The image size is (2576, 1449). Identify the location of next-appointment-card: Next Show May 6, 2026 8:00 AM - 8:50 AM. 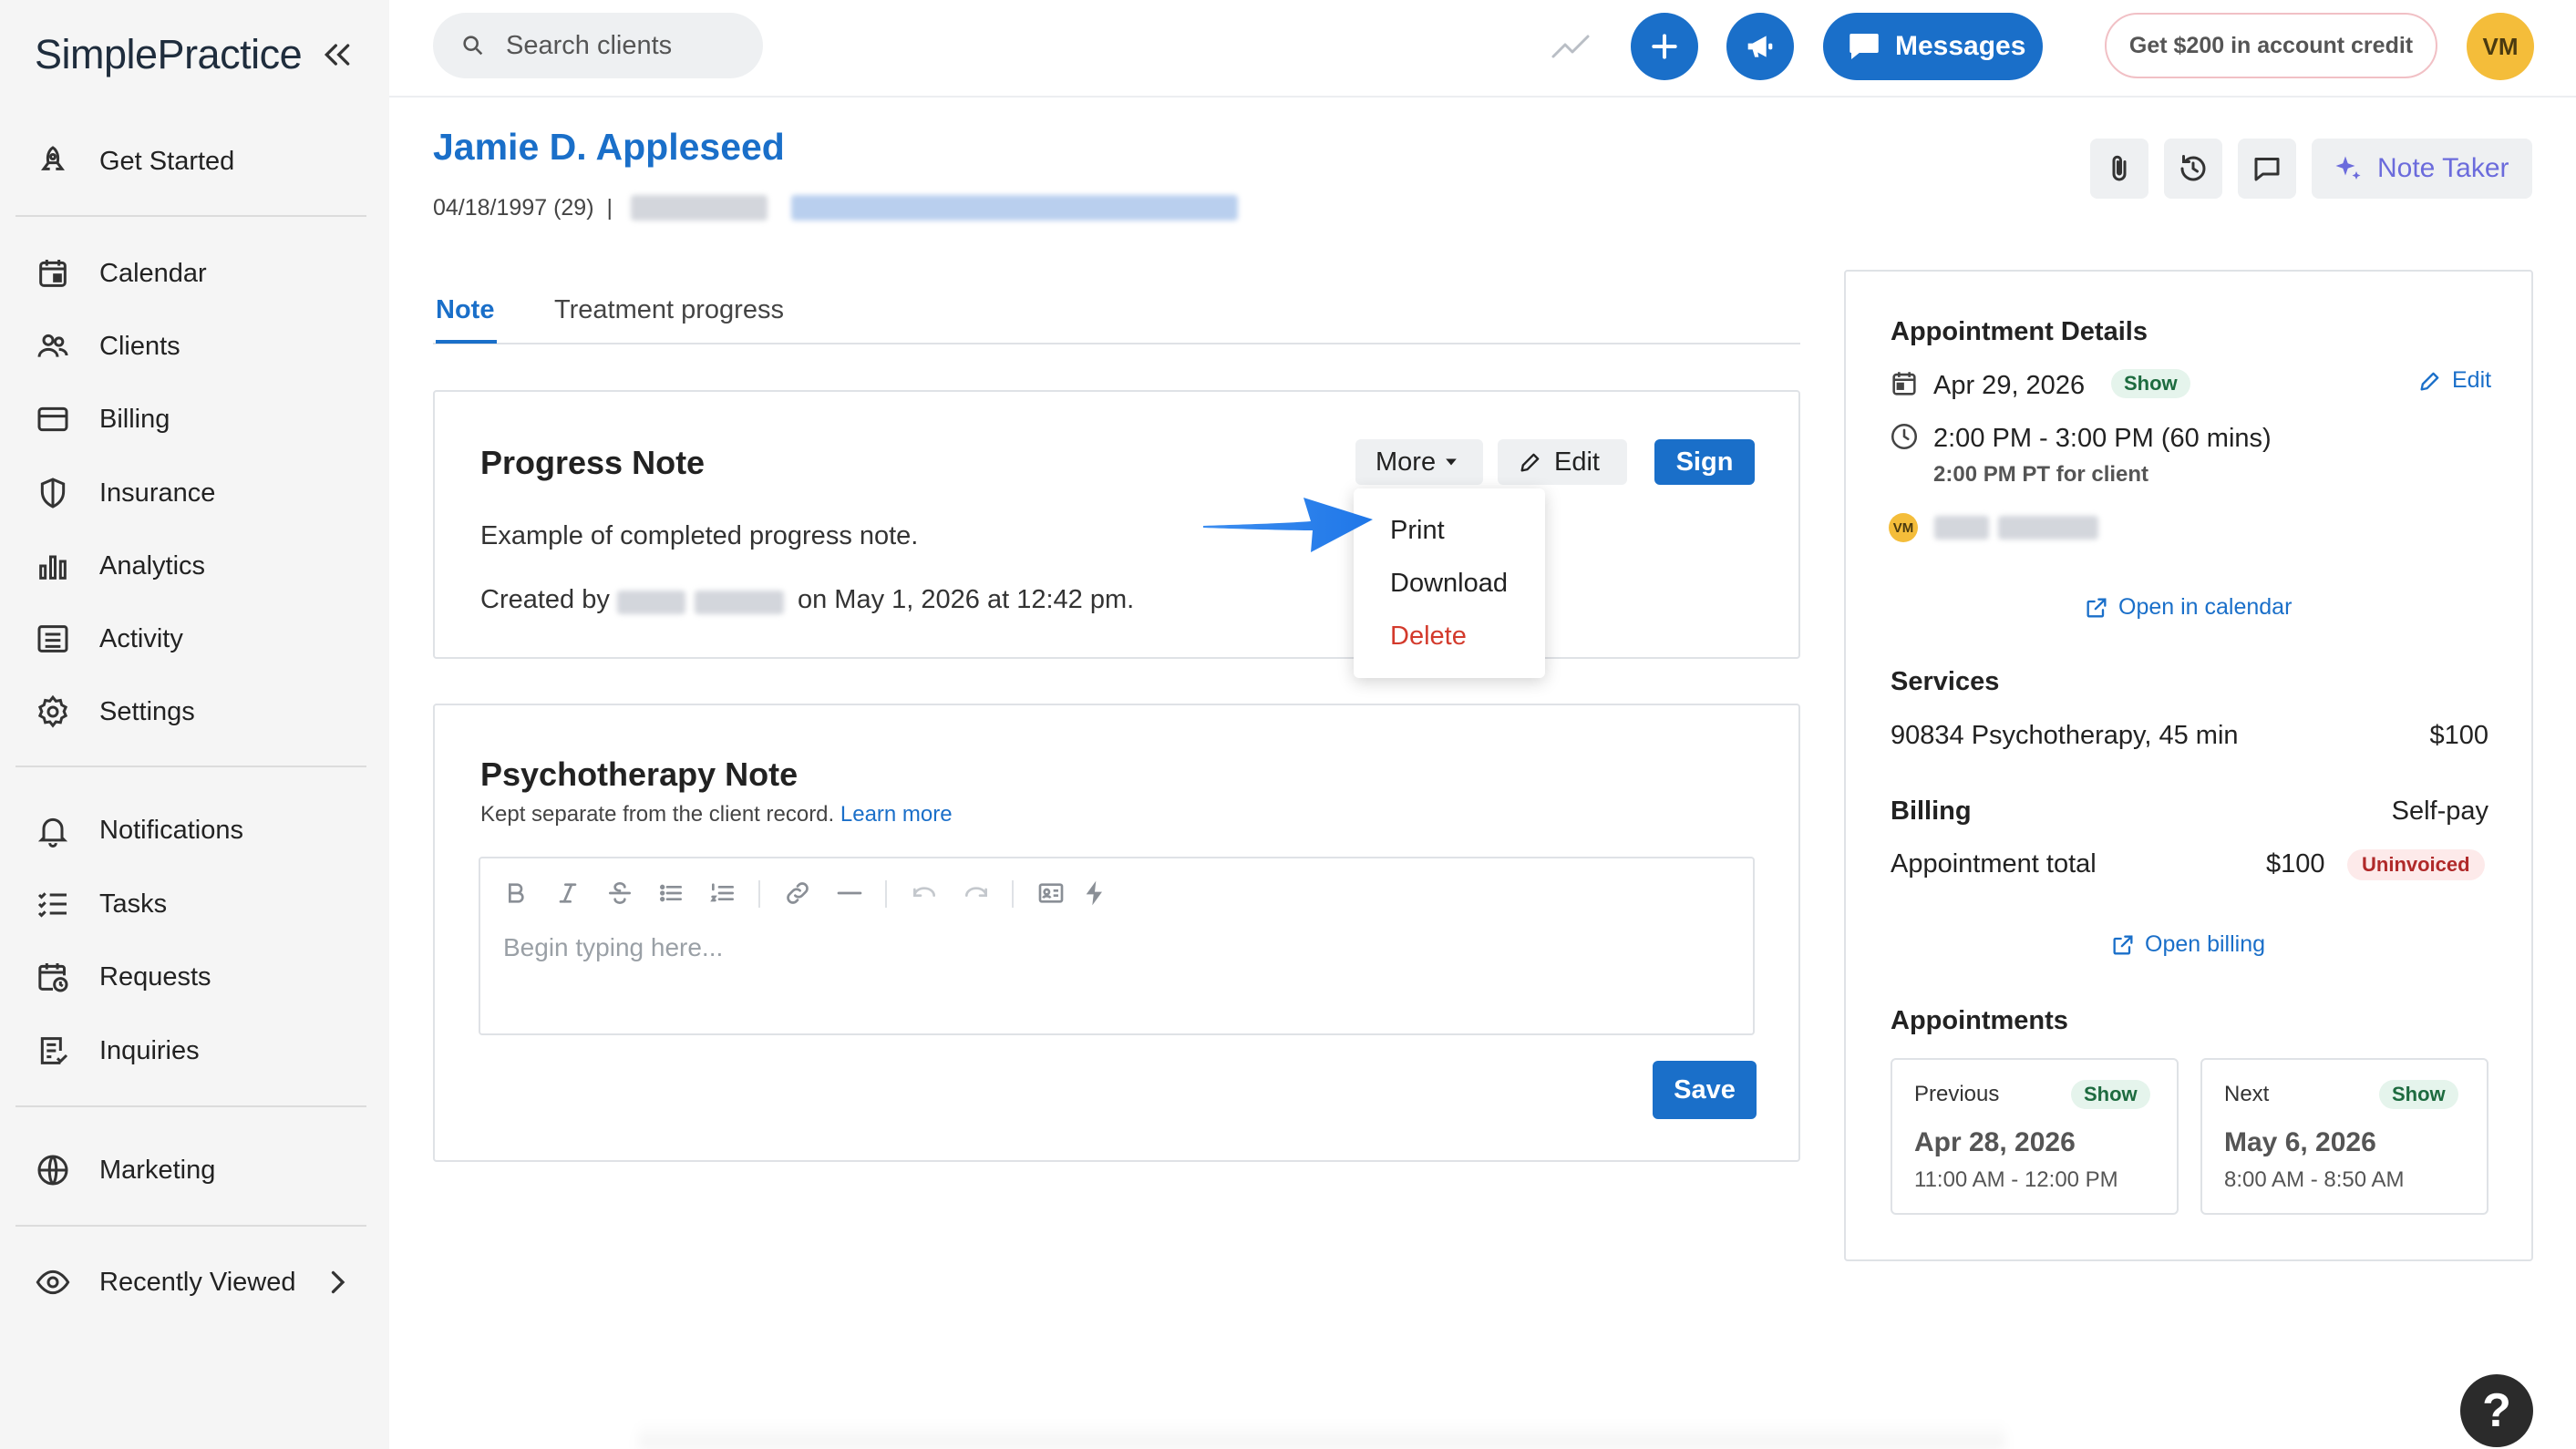
(2344, 1136).